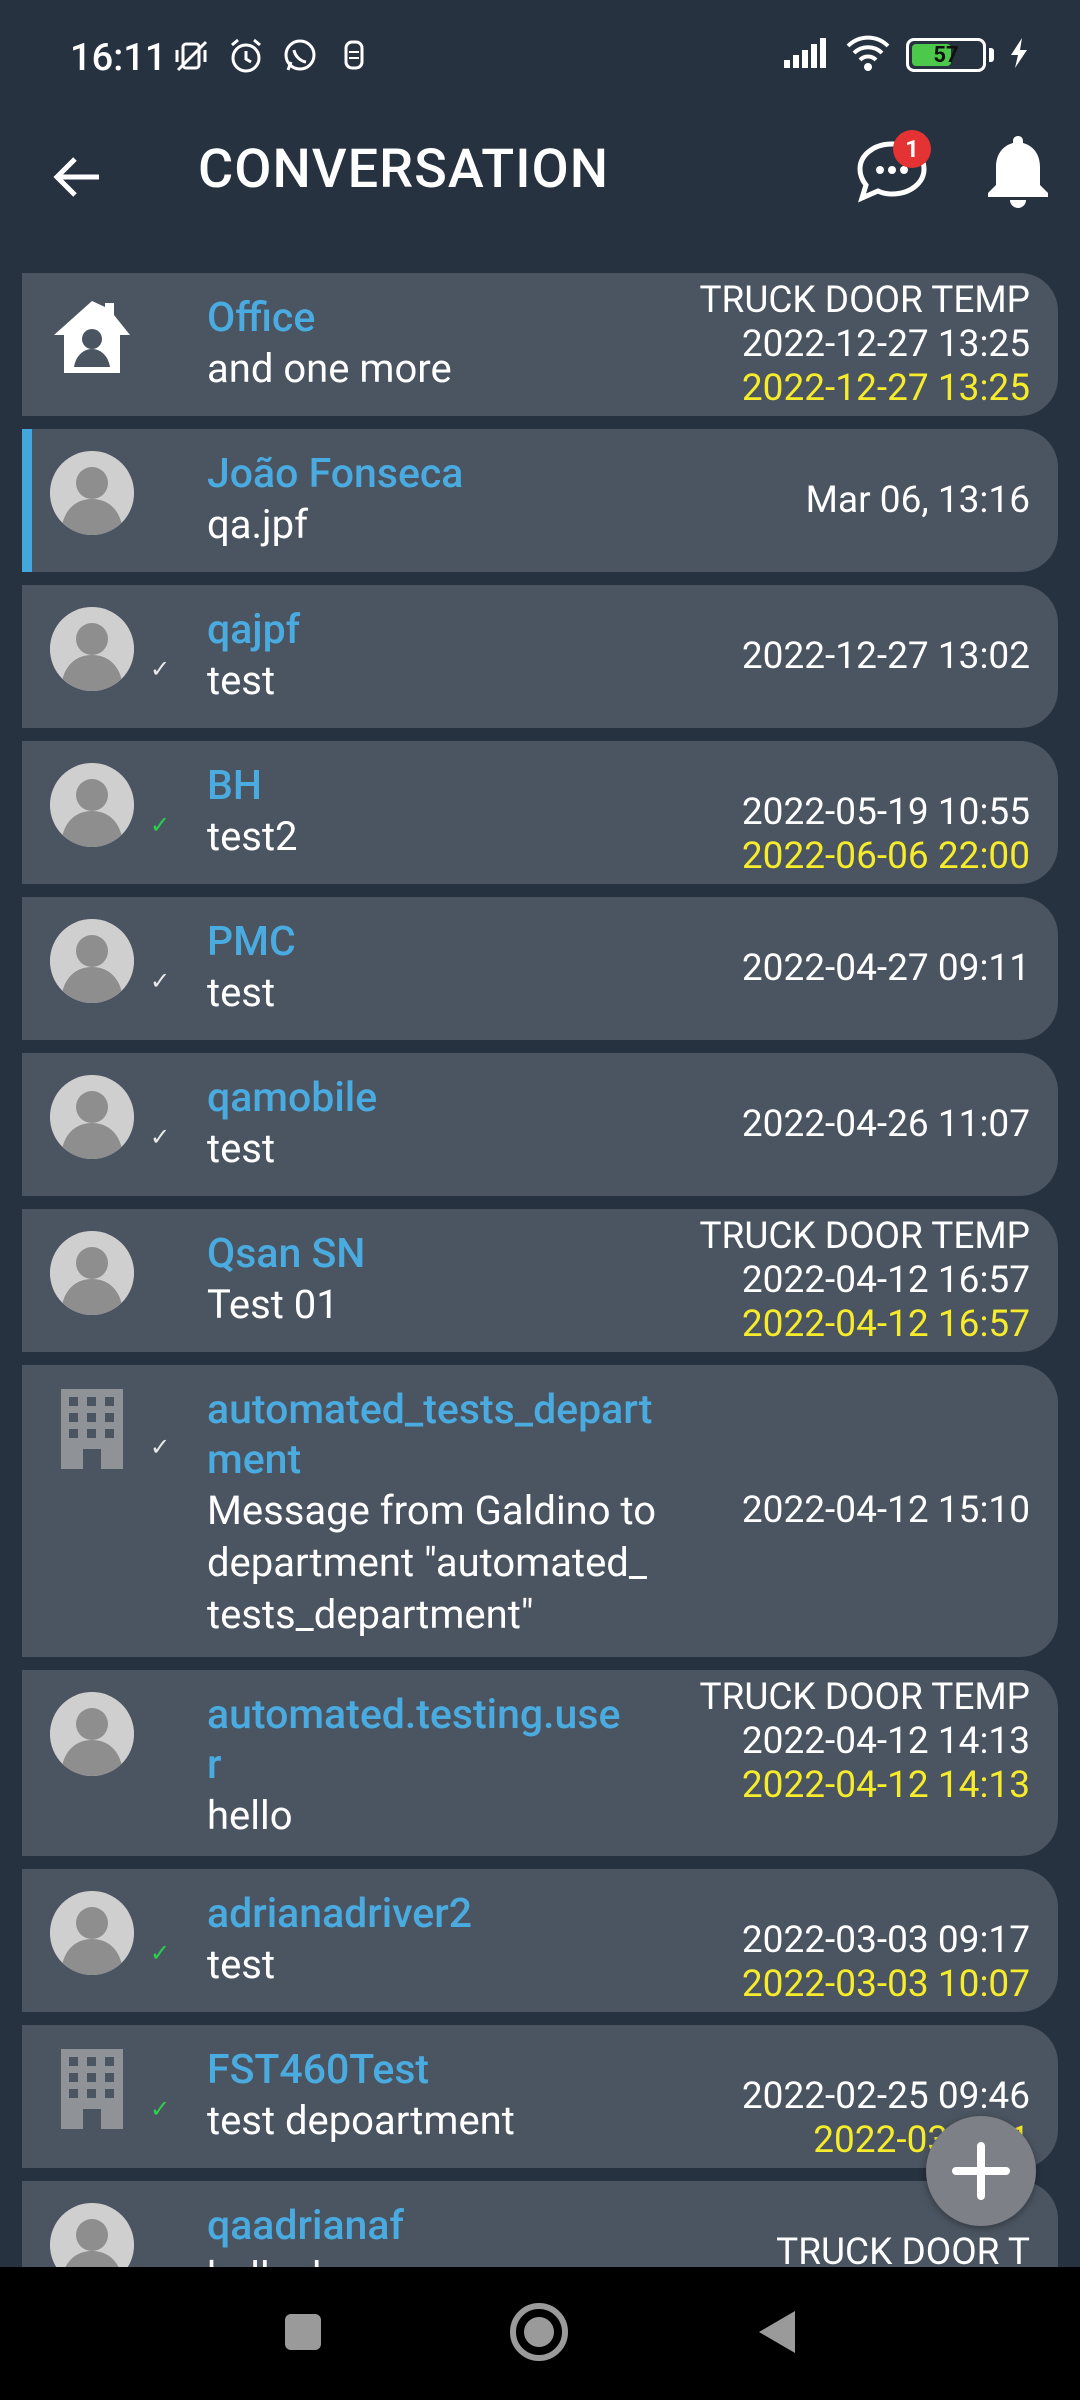 The image size is (1080, 2400). I want to click on conversation-row: ✓ PMC test 2022-04-27 09:11, so click(540, 968).